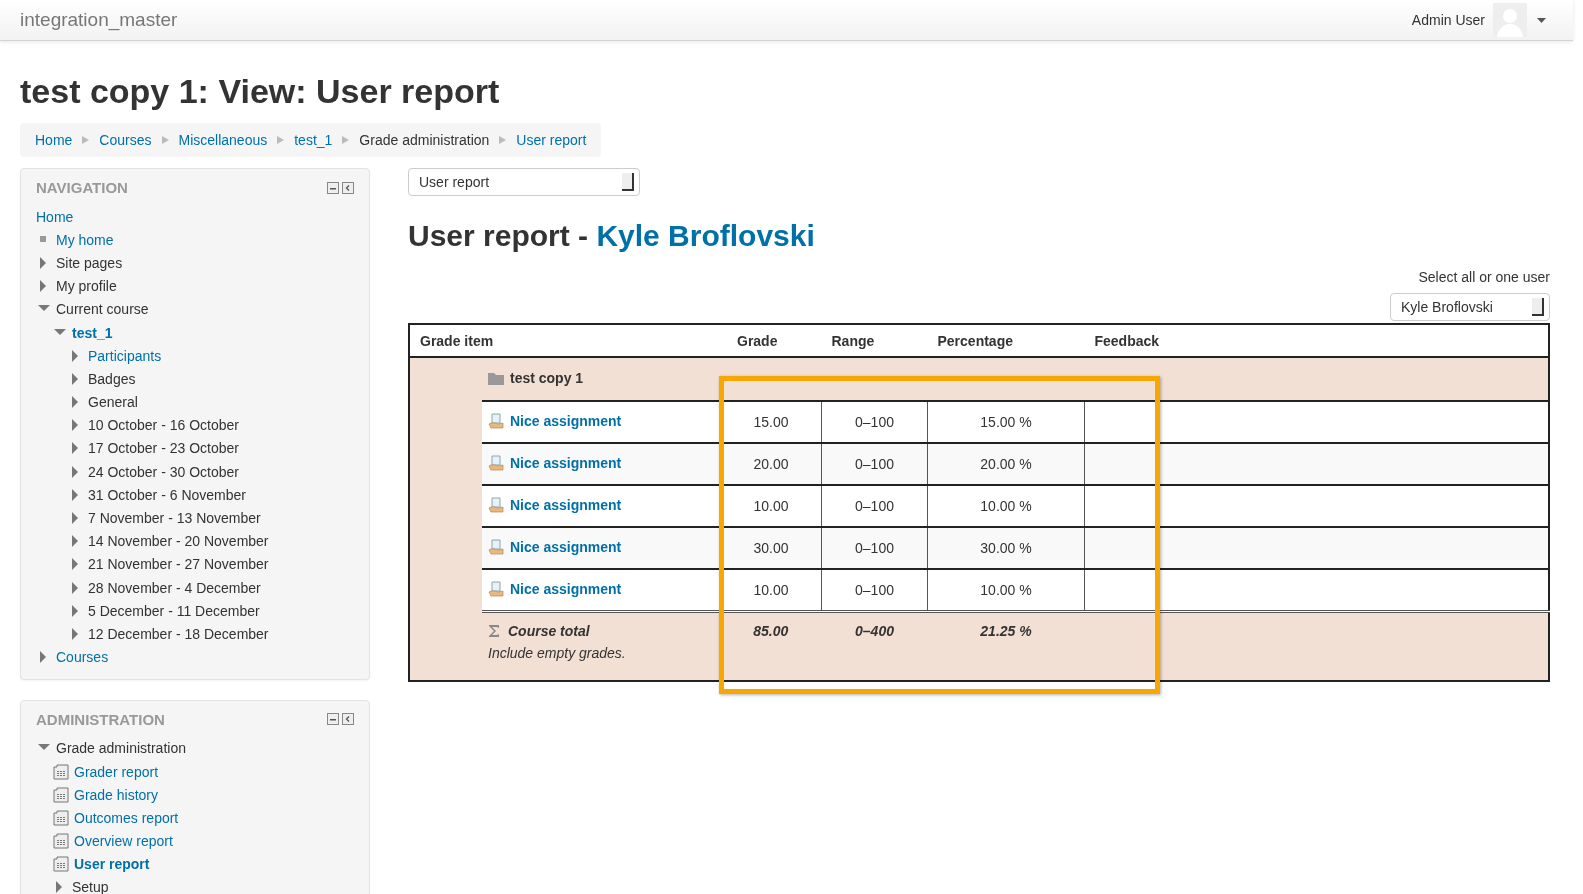  I want to click on breadcrumb-link: User report, so click(551, 140).